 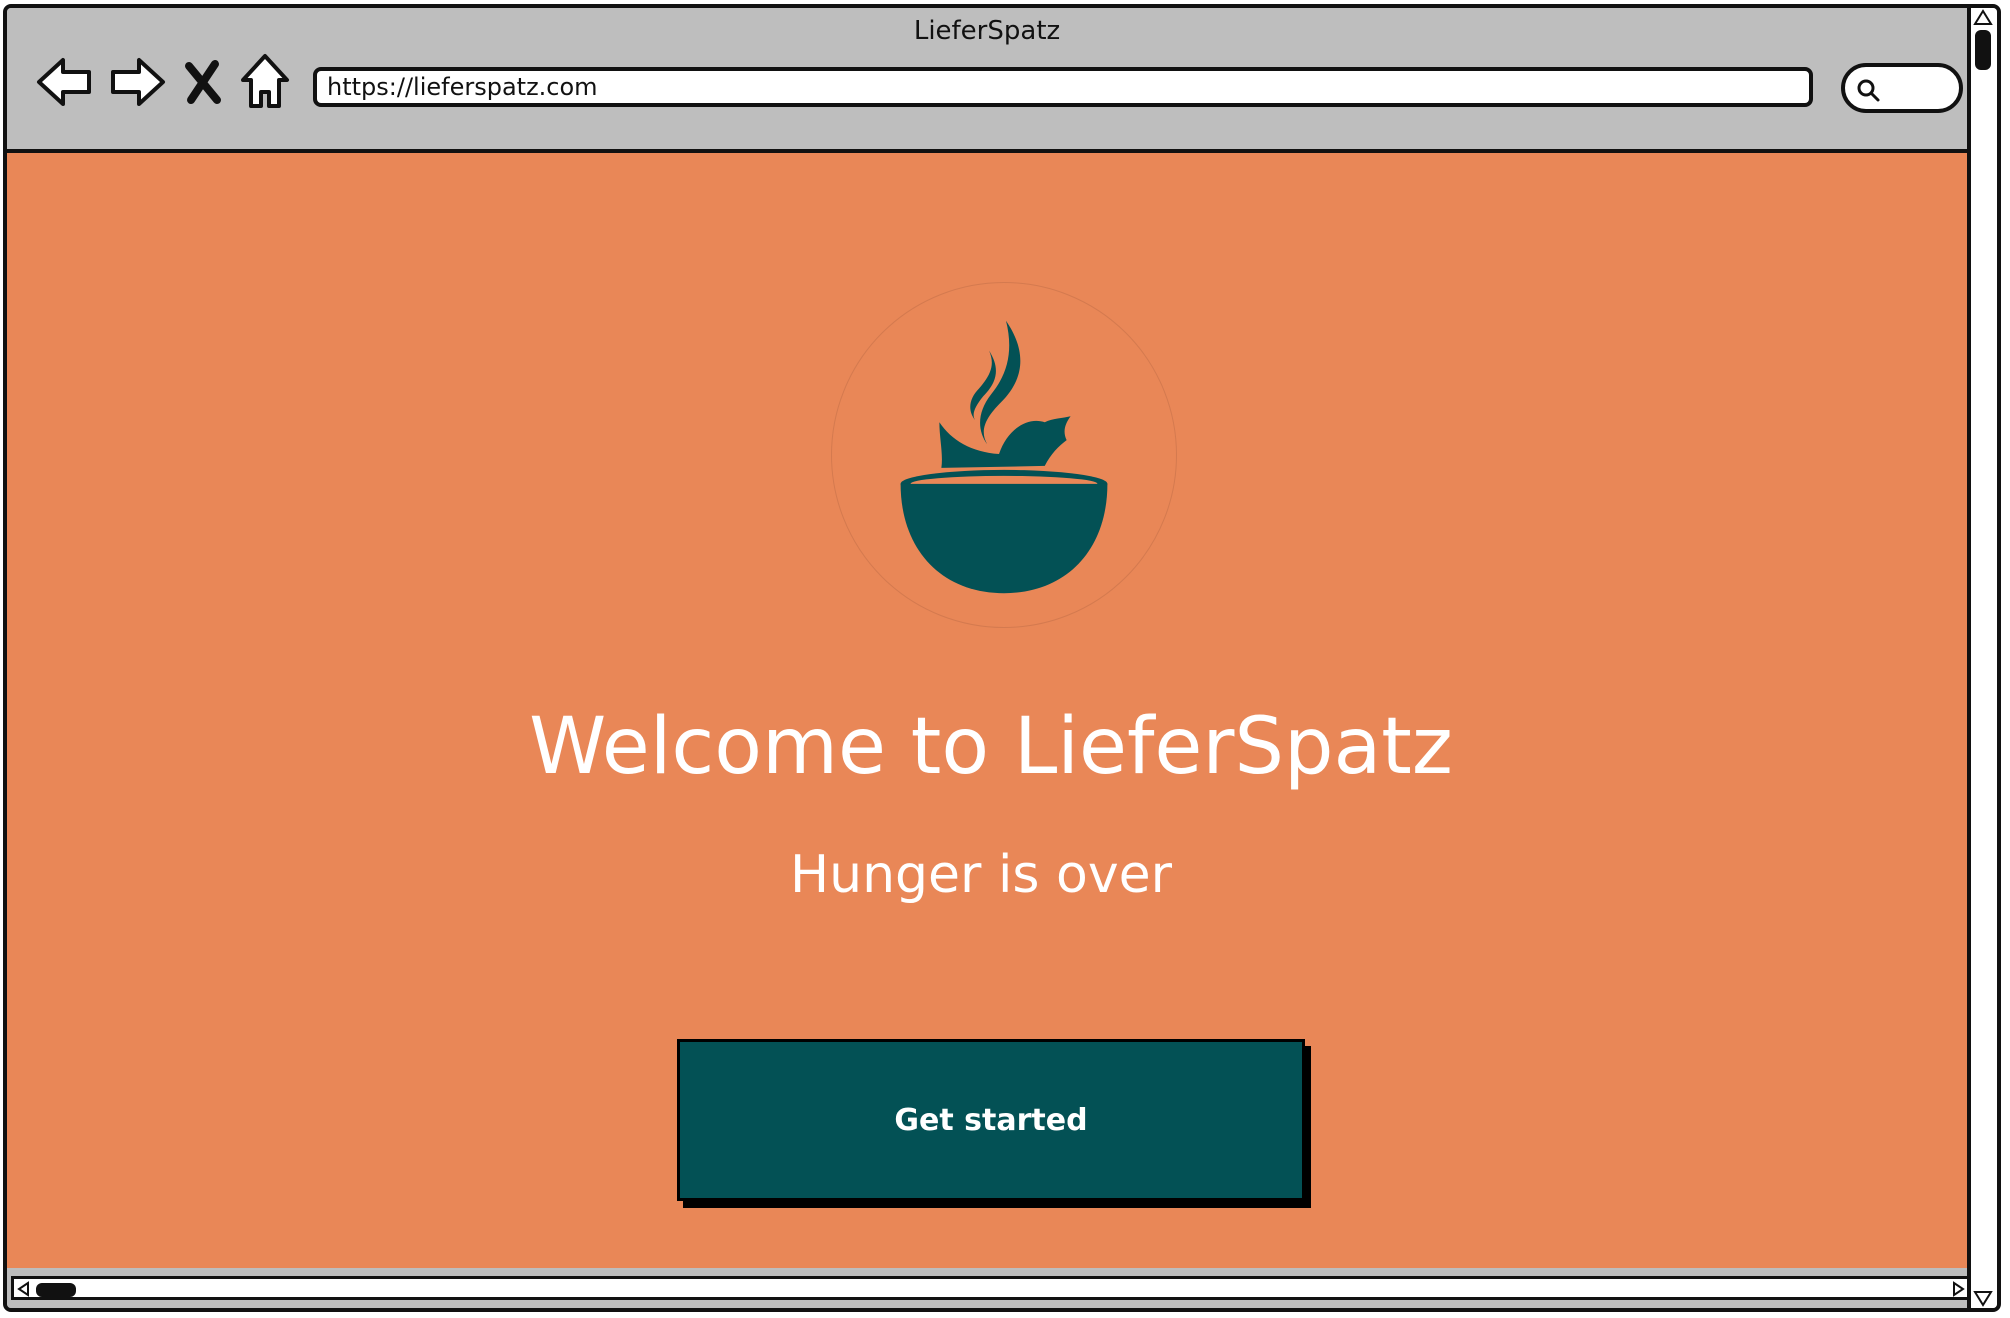 What do you see at coordinates (1982, 658) in the screenshot?
I see `vertical-scrollbar` at bounding box center [1982, 658].